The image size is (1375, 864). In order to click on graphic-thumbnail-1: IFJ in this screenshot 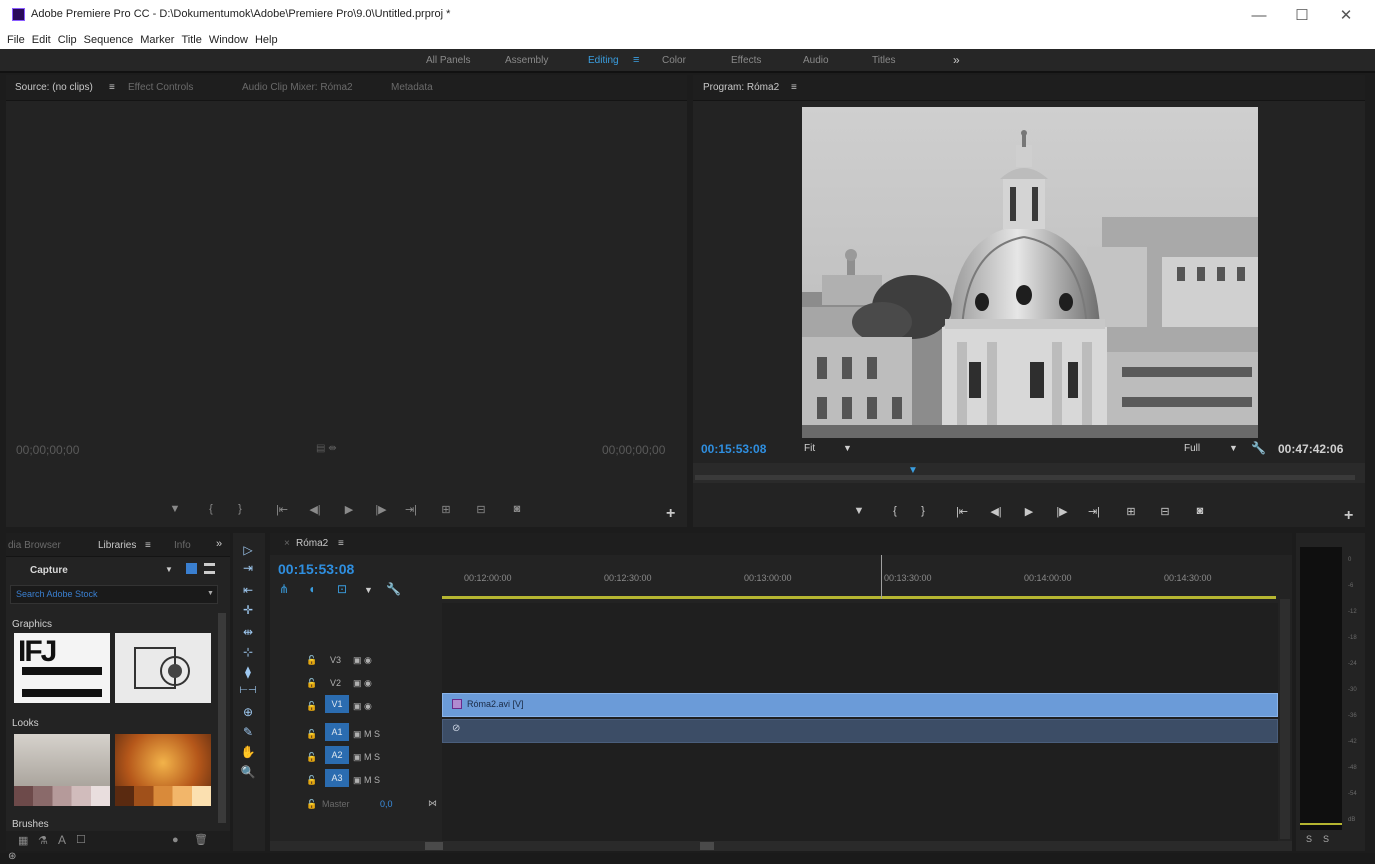, I will do `click(62, 668)`.